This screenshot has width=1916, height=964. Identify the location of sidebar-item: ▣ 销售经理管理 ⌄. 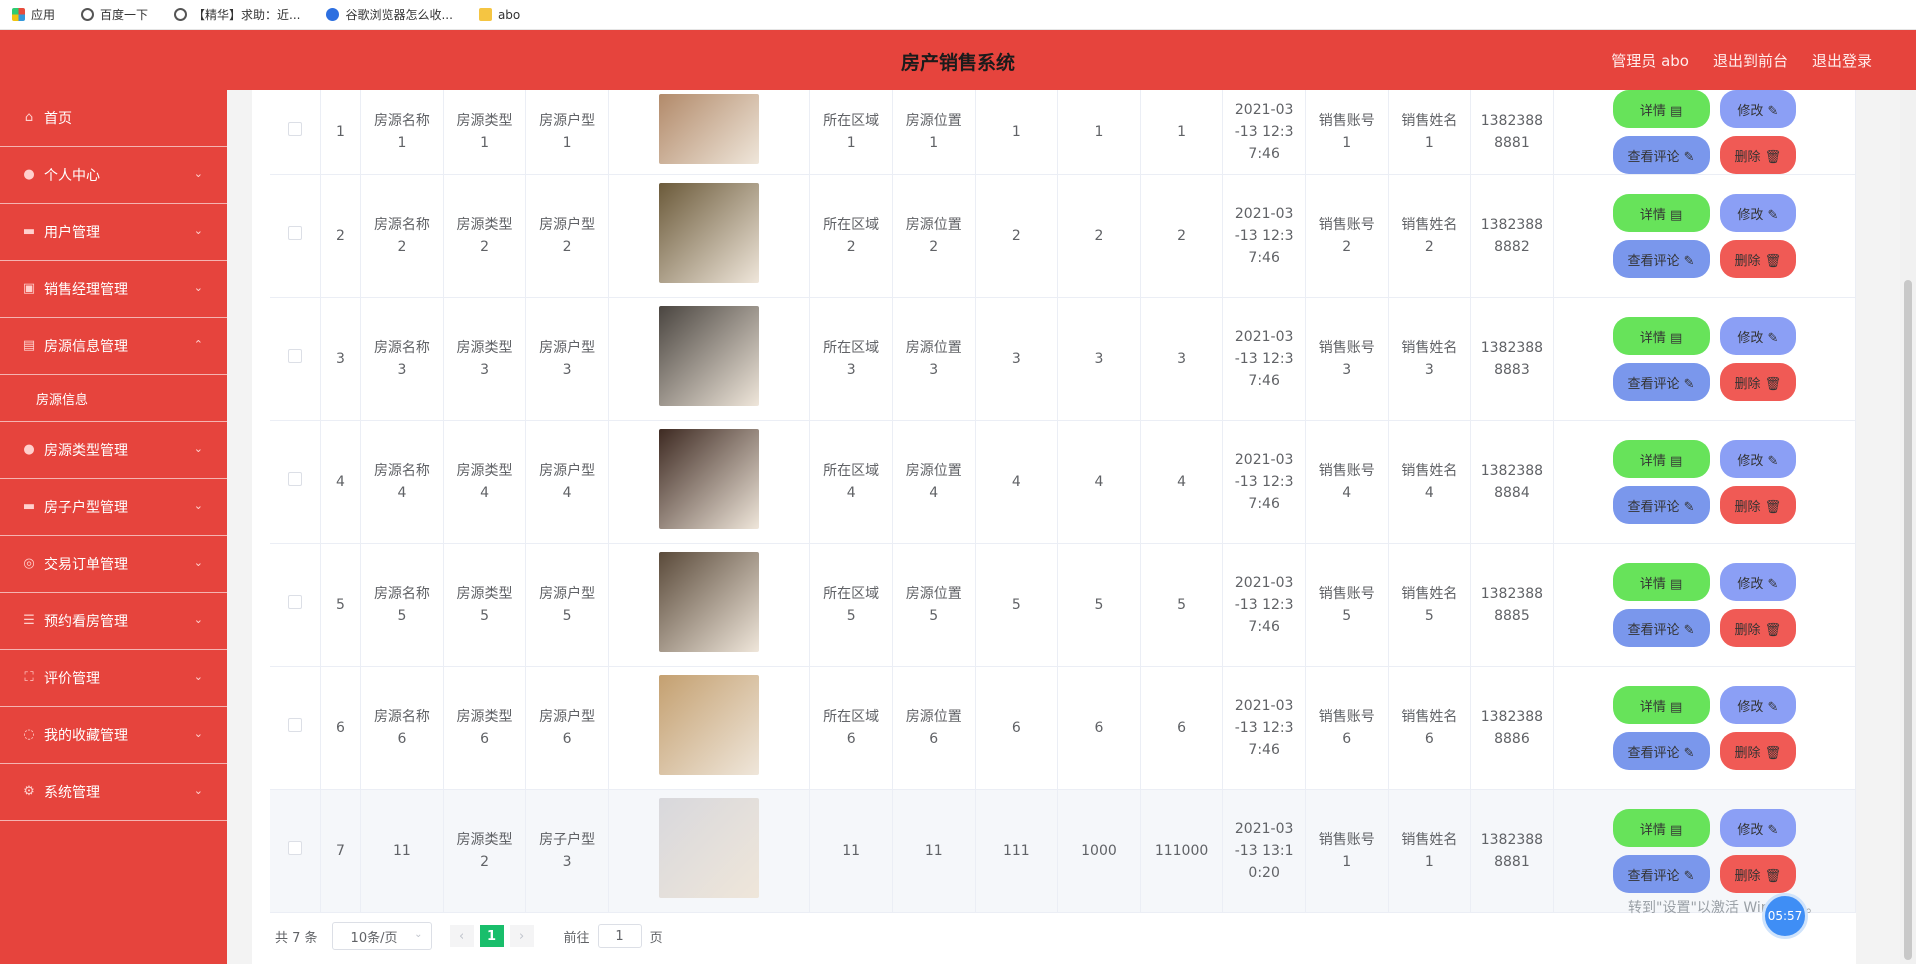
(113, 289).